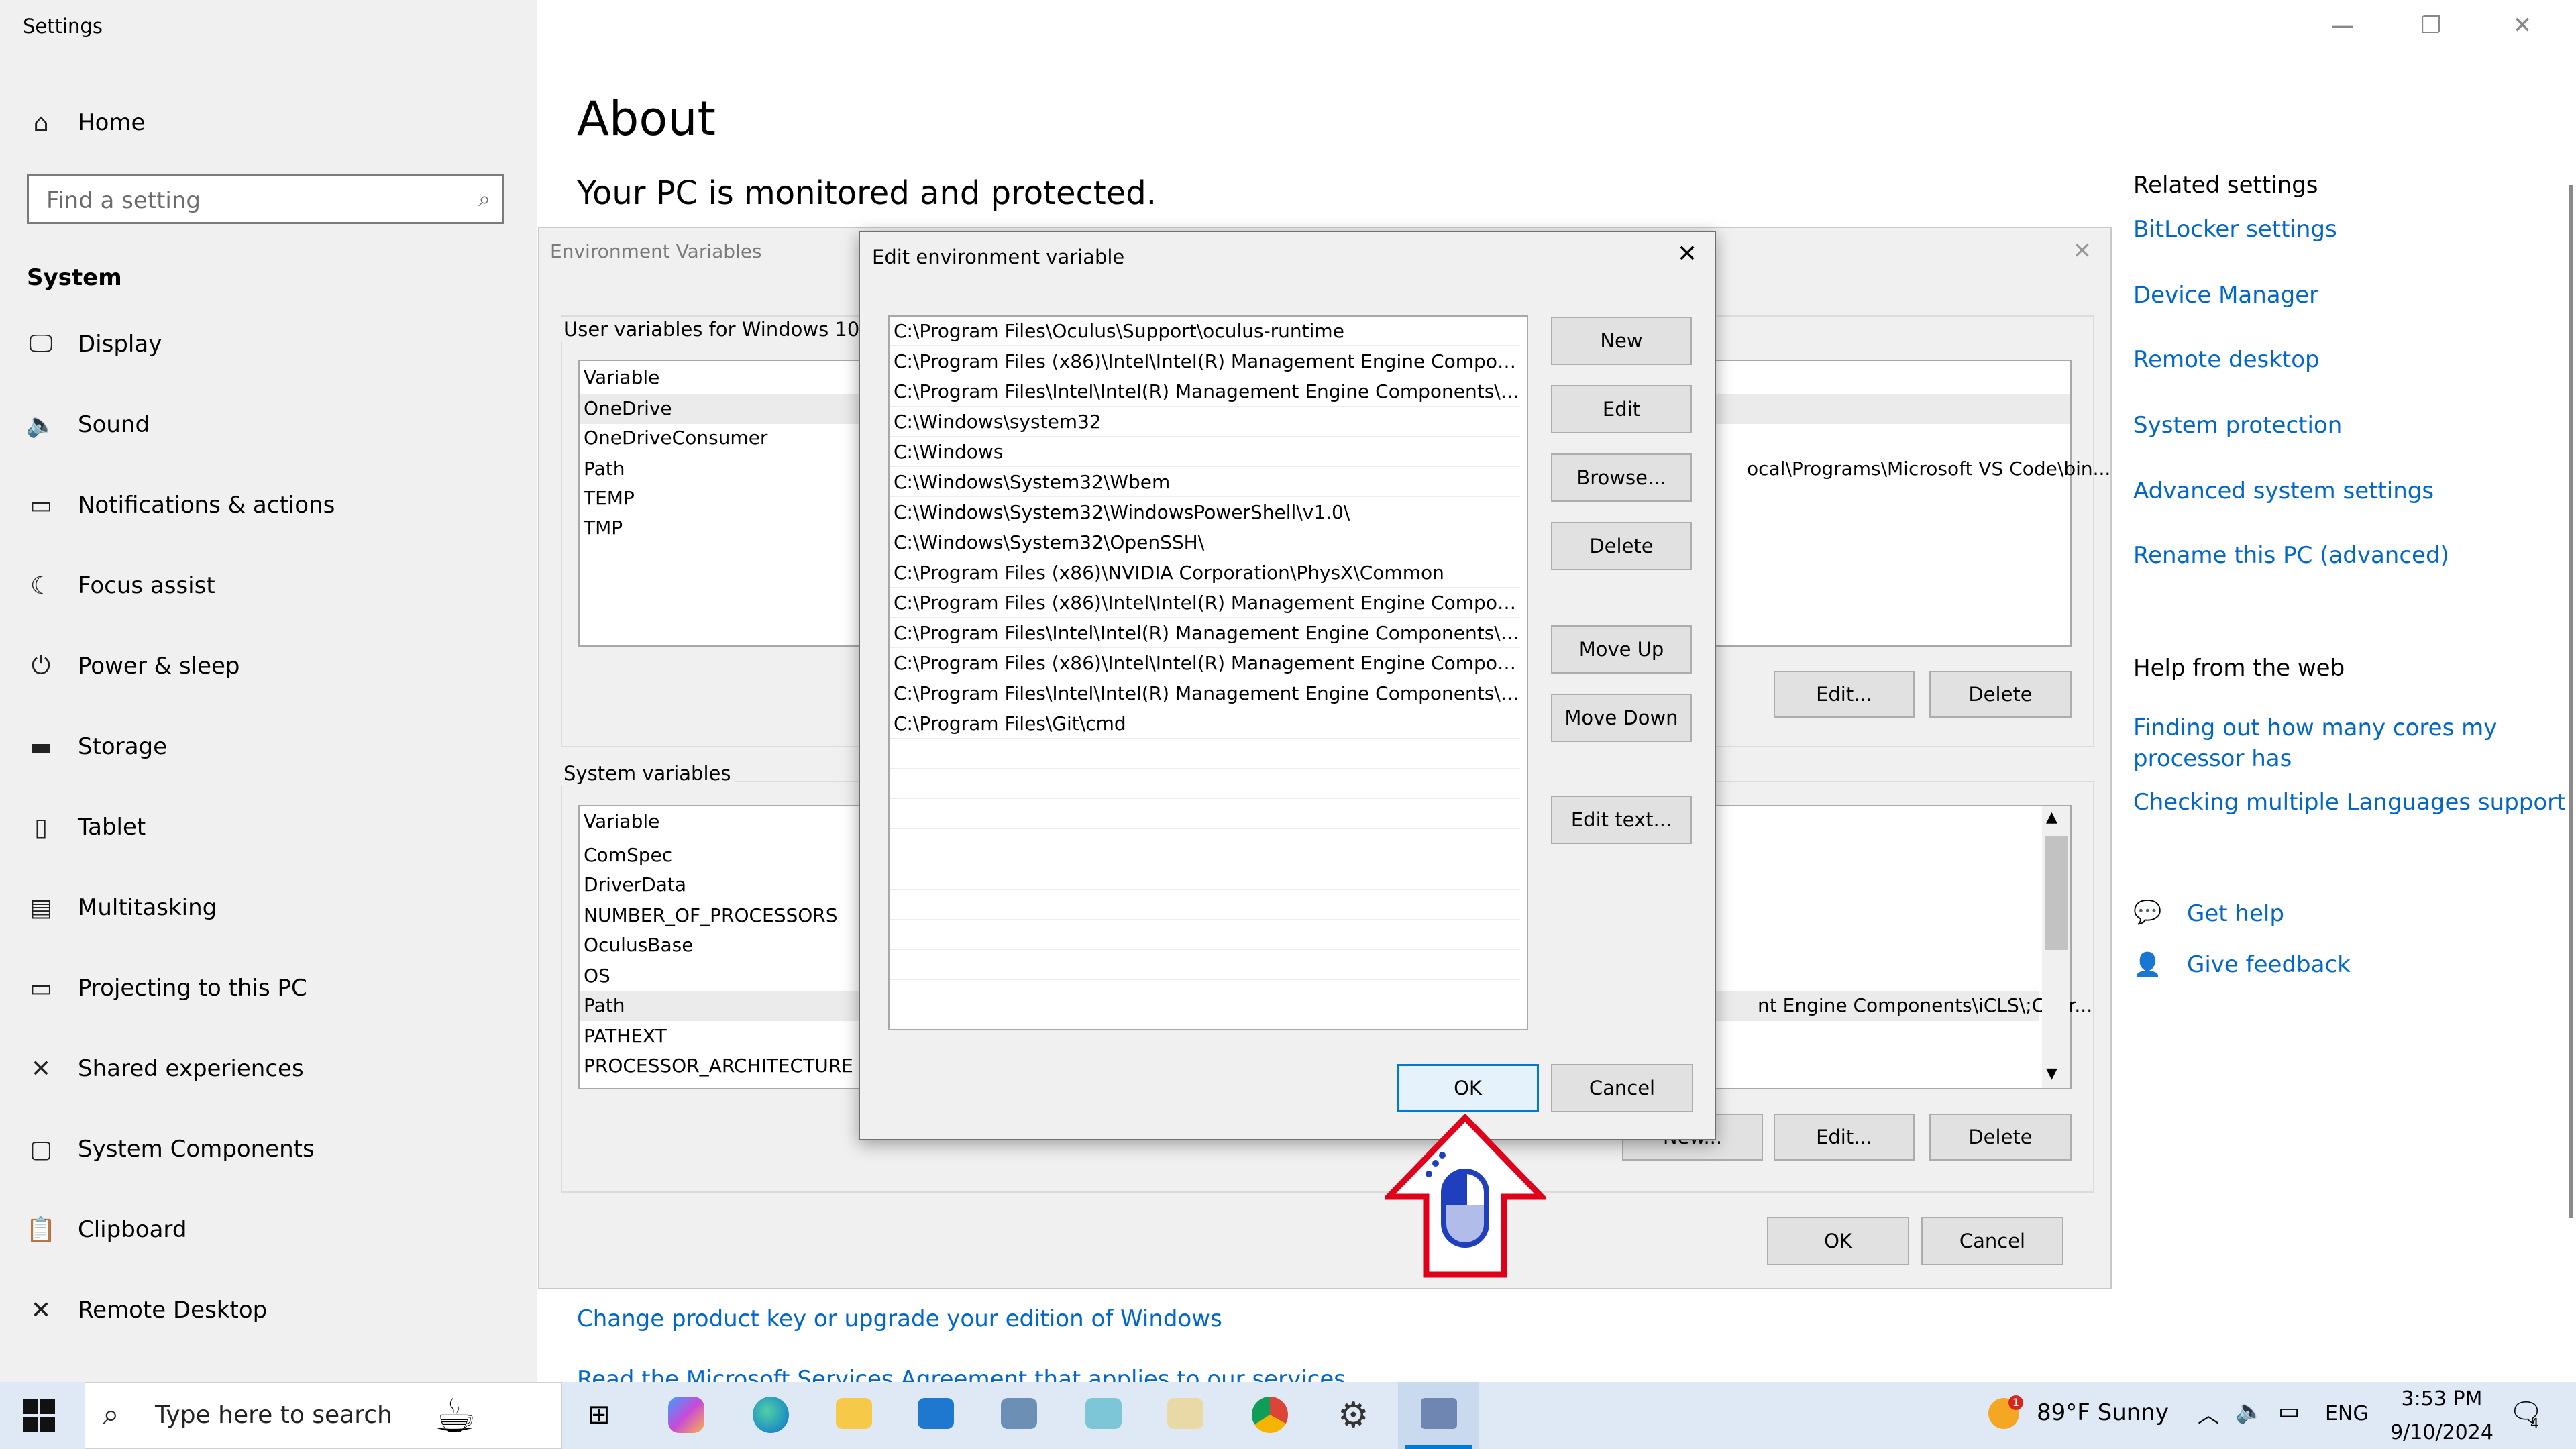  I want to click on cancel-button: Cancel, so click(1622, 1088).